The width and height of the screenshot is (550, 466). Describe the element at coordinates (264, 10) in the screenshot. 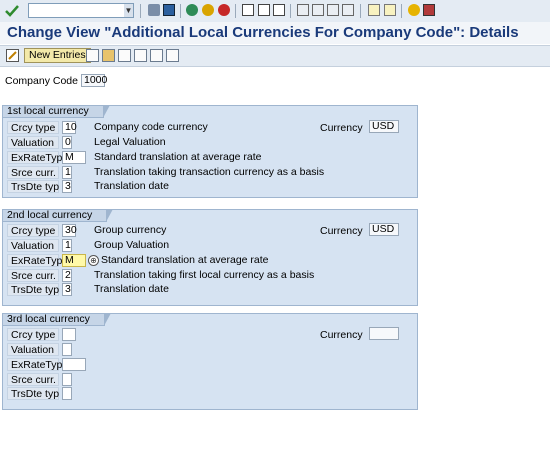

I see `find-icon` at that location.